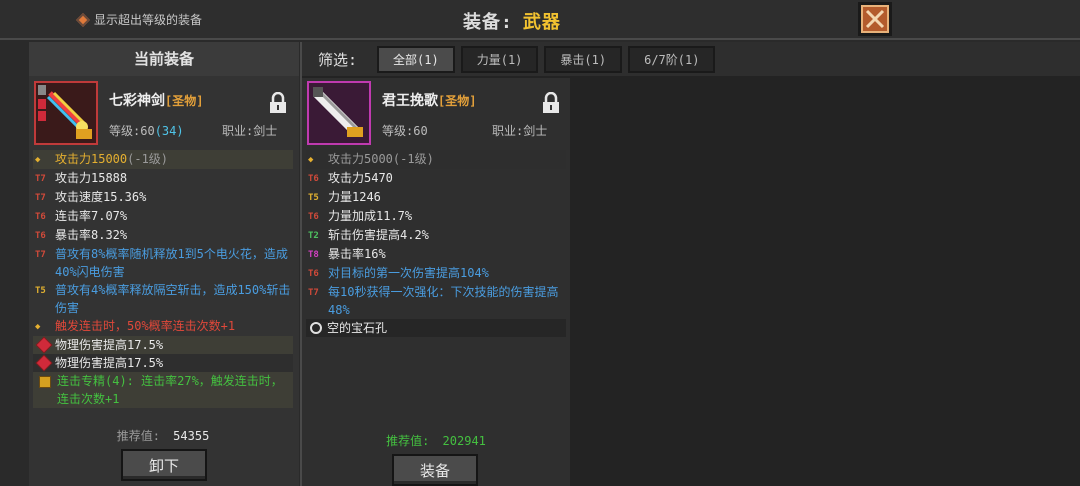 The width and height of the screenshot is (1080, 486). Describe the element at coordinates (174, 178) in the screenshot. I see `stat-text: 攻击力15888` at that location.